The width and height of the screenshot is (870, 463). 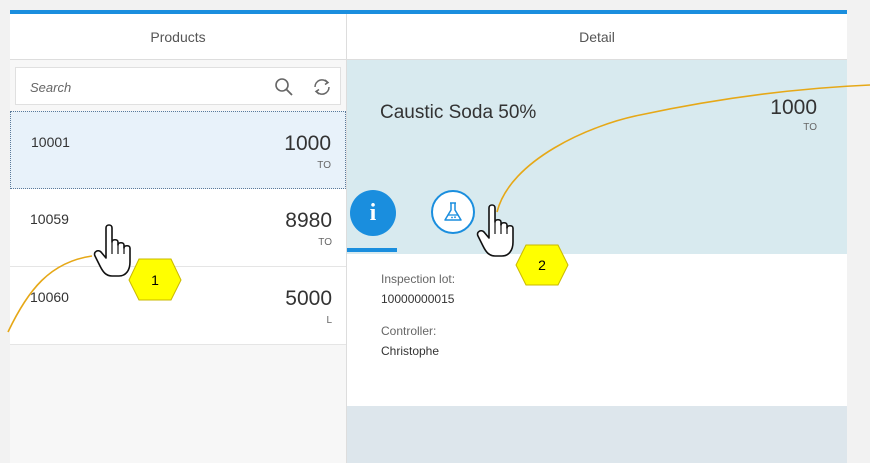 I want to click on detail-title: Detail, so click(x=597, y=36).